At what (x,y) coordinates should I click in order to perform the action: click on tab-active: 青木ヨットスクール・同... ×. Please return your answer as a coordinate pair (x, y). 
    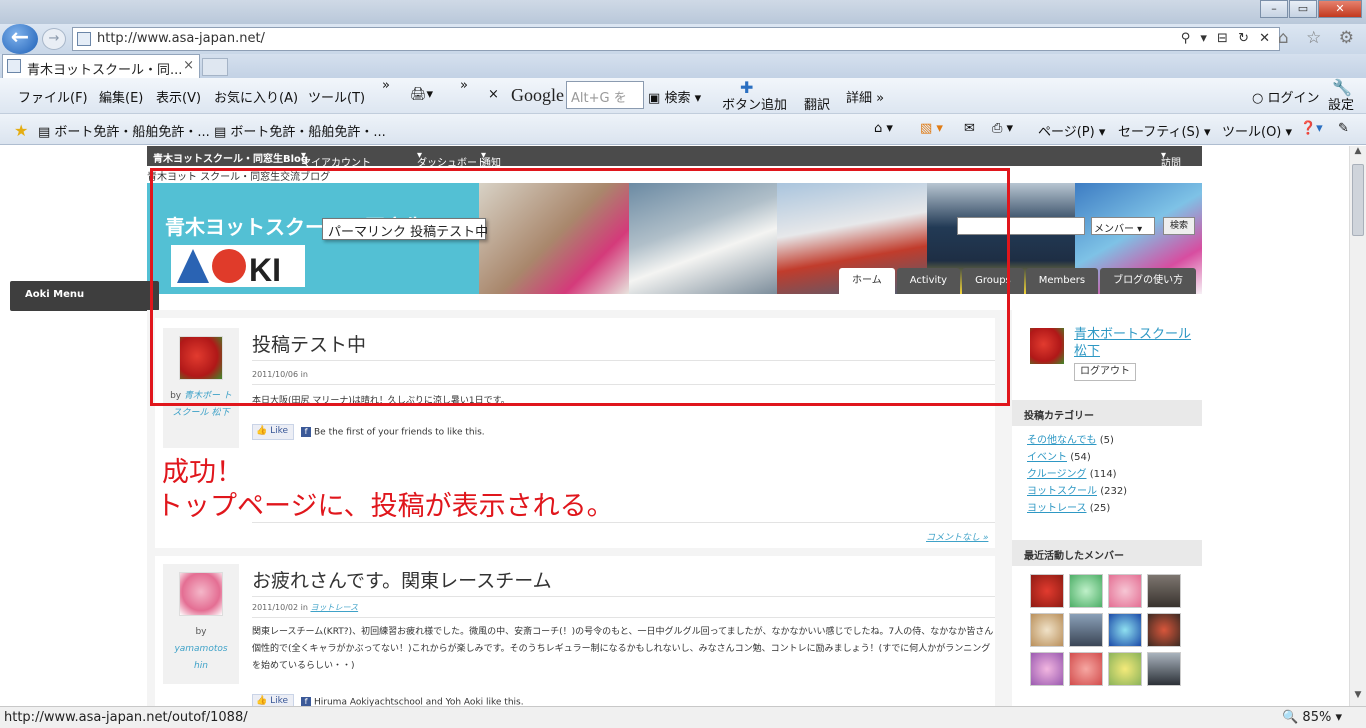
    Looking at the image, I should click on (101, 66).